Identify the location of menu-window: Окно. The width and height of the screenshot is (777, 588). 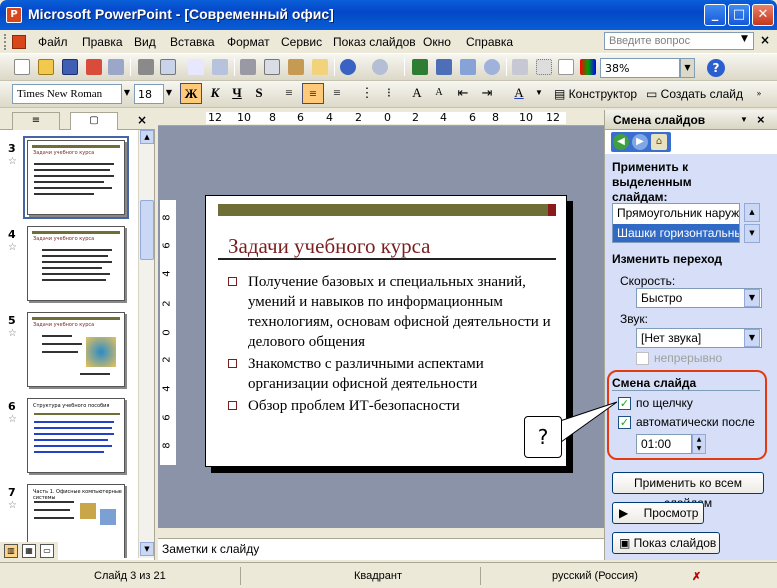
(437, 42).